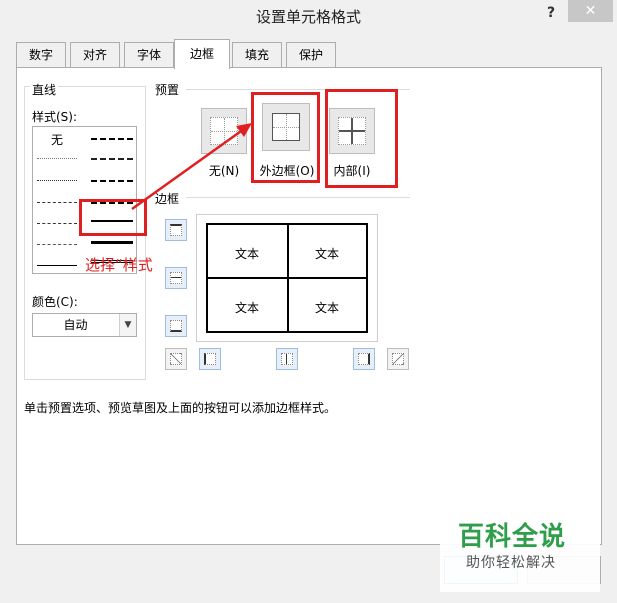 Image resolution: width=617 pixels, height=603 pixels. Describe the element at coordinates (511, 563) in the screenshot. I see `watermark-subtitle: 助你轻松解决` at that location.